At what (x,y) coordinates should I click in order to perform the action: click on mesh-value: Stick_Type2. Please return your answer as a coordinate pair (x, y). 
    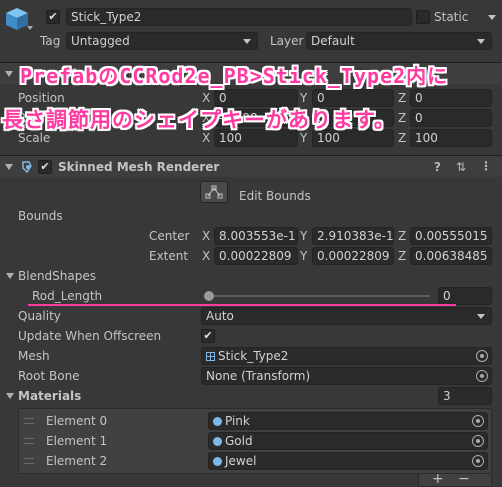
    Looking at the image, I should click on (253, 356).